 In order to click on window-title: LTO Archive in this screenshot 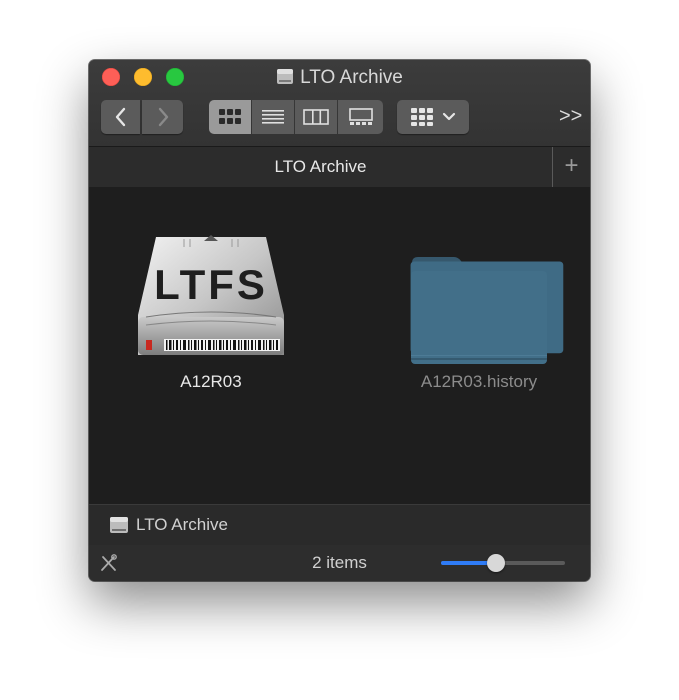, I will do `click(339, 79)`.